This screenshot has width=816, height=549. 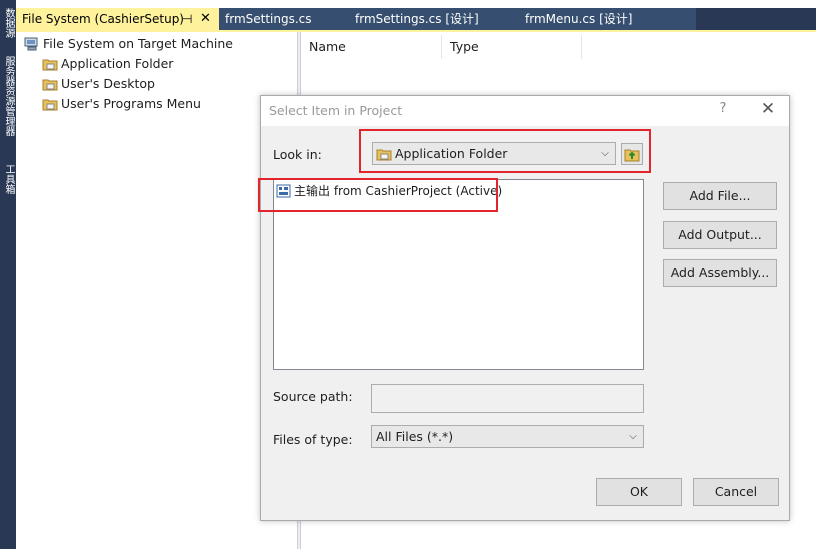 I want to click on ok-button: OK, so click(x=639, y=492).